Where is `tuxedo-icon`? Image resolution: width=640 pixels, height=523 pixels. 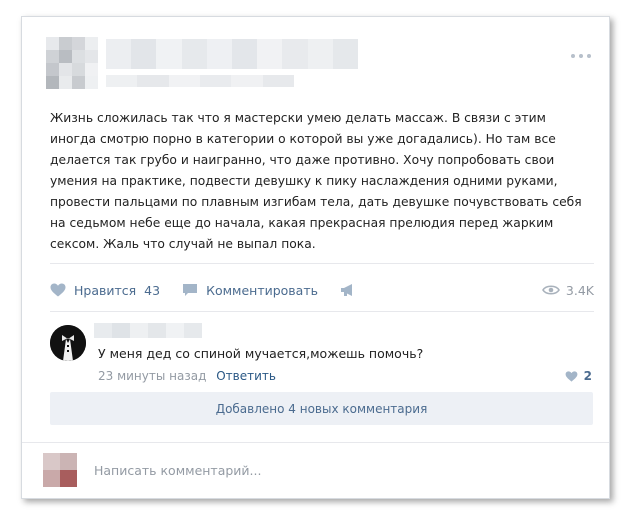 tuxedo-icon is located at coordinates (68, 343).